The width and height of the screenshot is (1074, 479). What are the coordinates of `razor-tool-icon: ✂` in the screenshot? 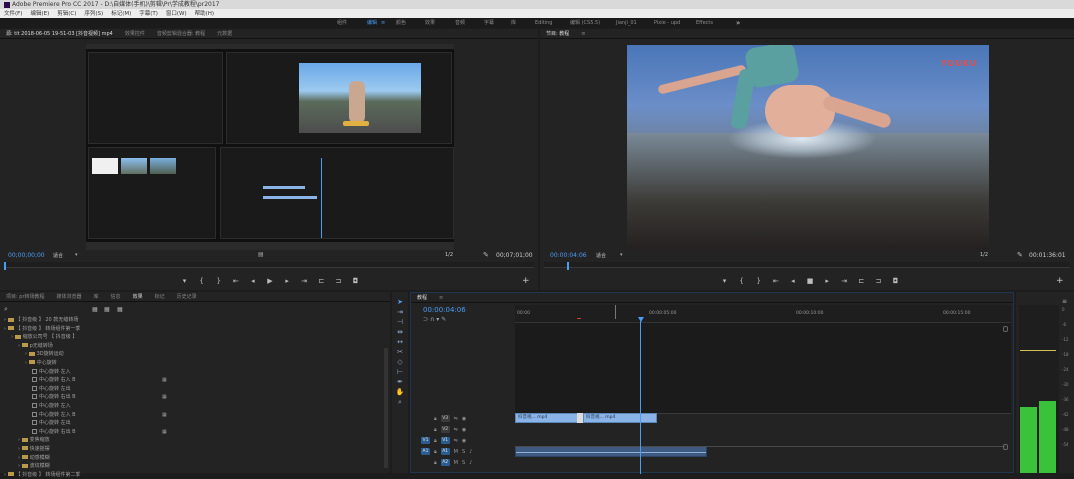 It's located at (400, 352).